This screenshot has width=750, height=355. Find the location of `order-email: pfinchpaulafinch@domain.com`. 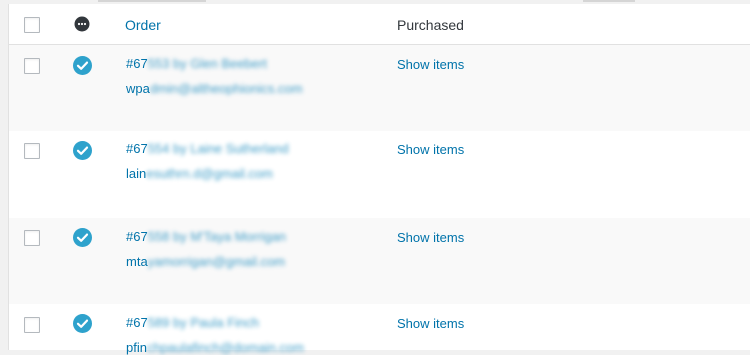

order-email: pfinchpaulafinch@domain.com is located at coordinates (215, 347).